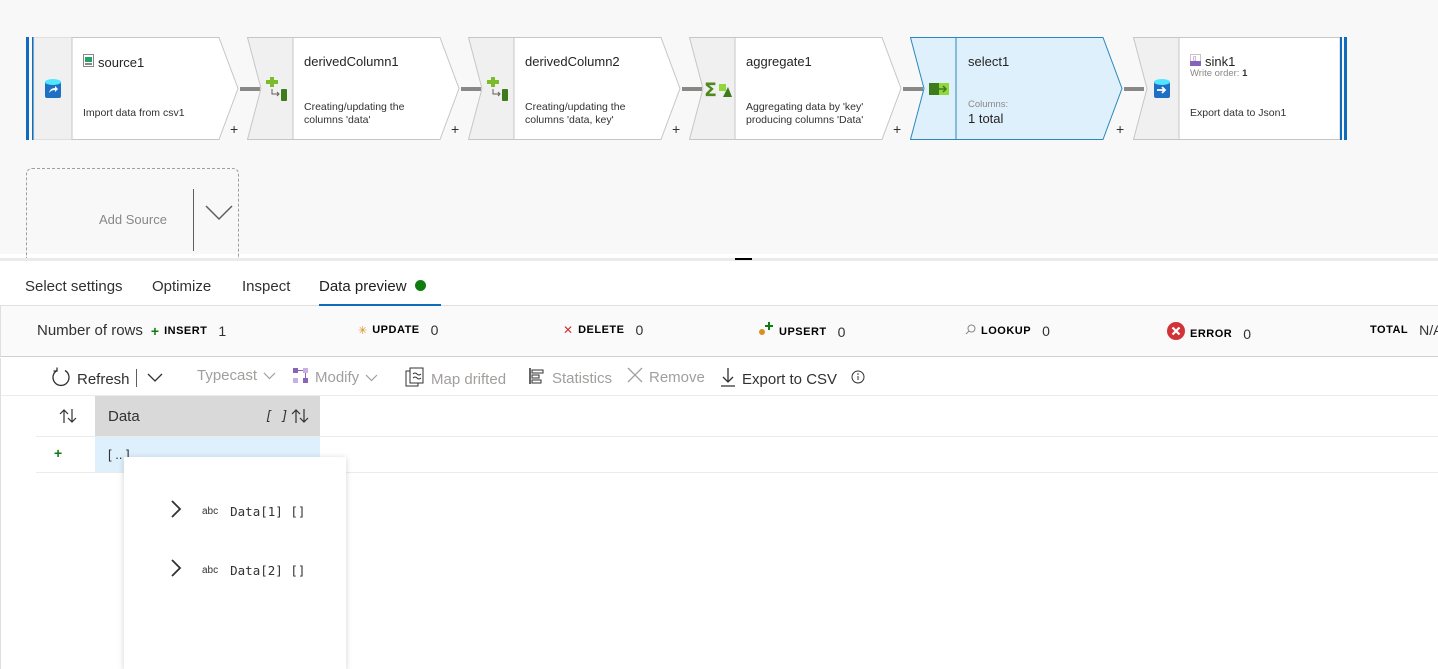 The image size is (1438, 669). What do you see at coordinates (181, 292) in the screenshot?
I see `tab-optimize: Optimize` at bounding box center [181, 292].